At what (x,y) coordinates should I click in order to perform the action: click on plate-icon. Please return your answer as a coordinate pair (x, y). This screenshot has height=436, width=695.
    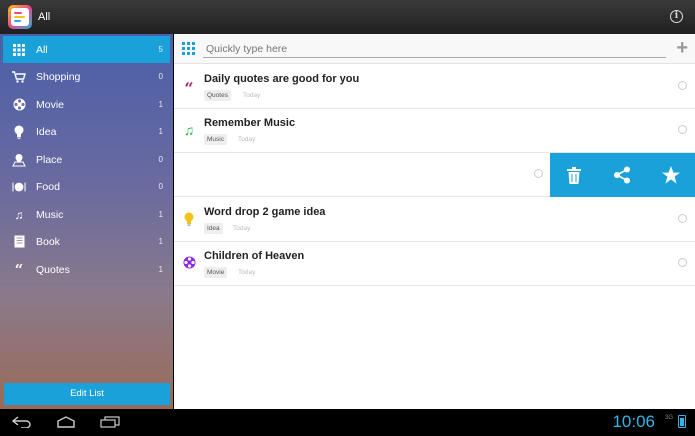
    Looking at the image, I should click on (19, 187).